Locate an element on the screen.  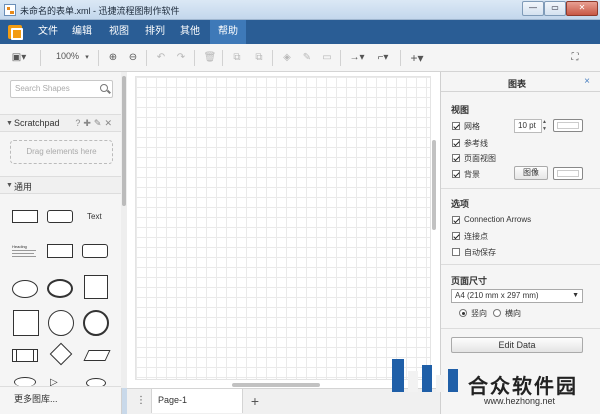
background-label: 背景 is located at coordinates (472, 174).